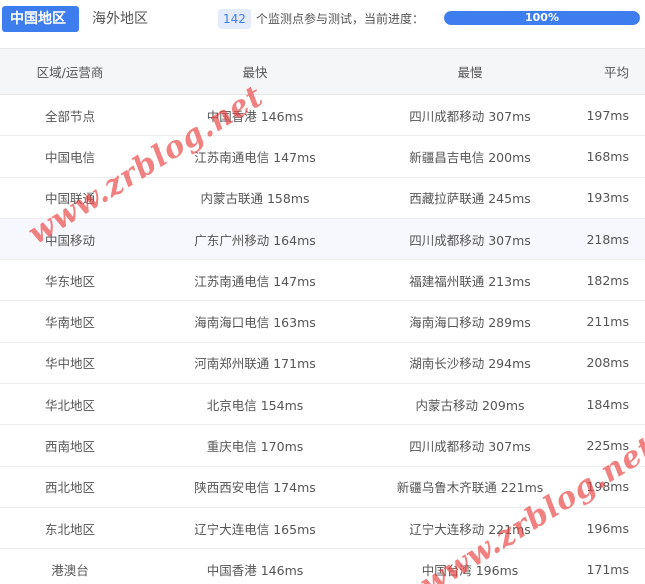  Describe the element at coordinates (607, 321) in the screenshot. I see `cell-average: 211ms` at that location.